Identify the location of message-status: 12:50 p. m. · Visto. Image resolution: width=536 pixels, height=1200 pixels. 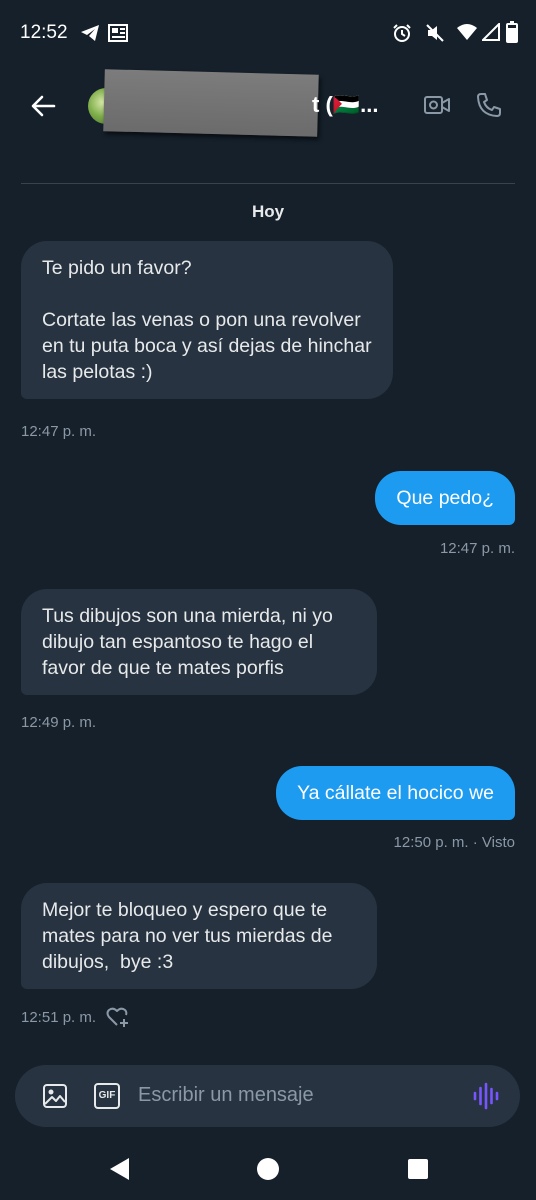
(454, 842).